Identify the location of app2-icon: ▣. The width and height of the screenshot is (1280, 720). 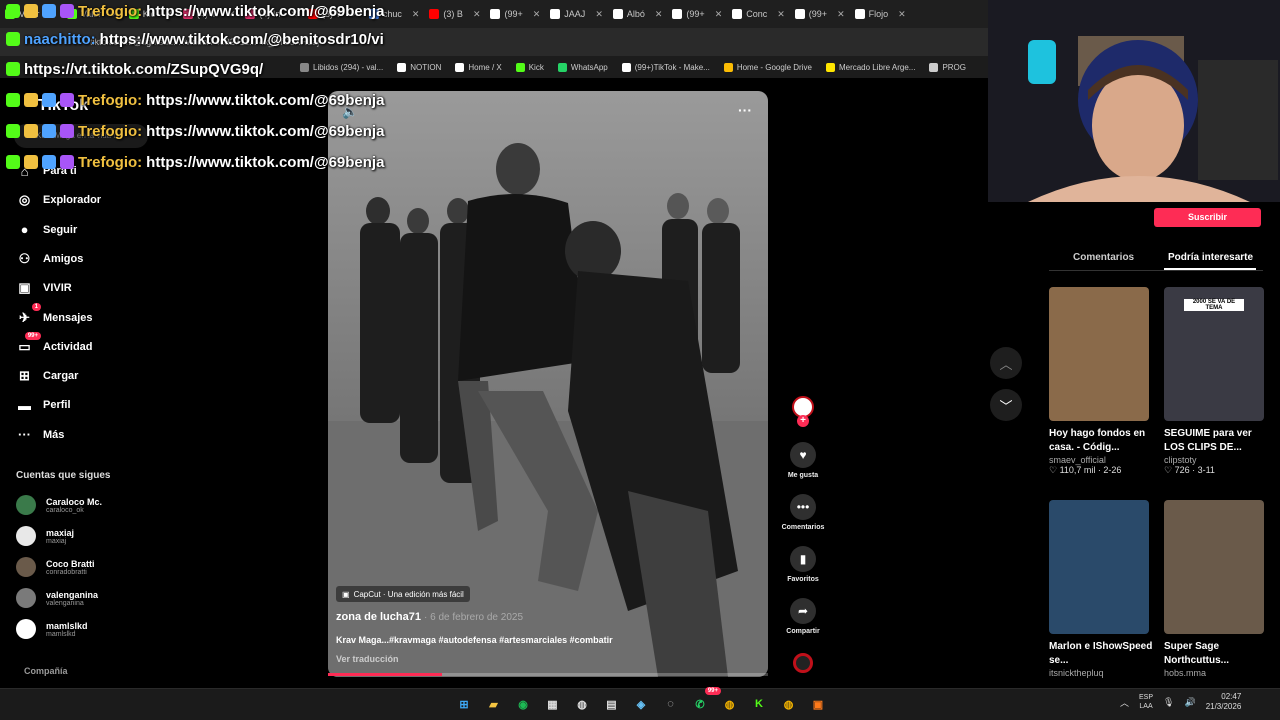
(818, 704).